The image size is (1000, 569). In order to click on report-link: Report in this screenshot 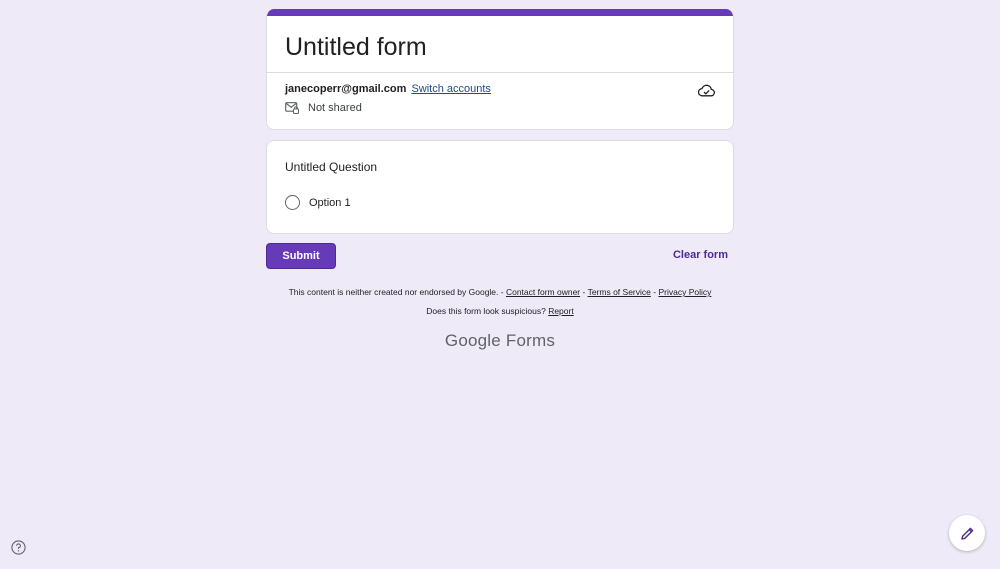, I will do `click(561, 311)`.